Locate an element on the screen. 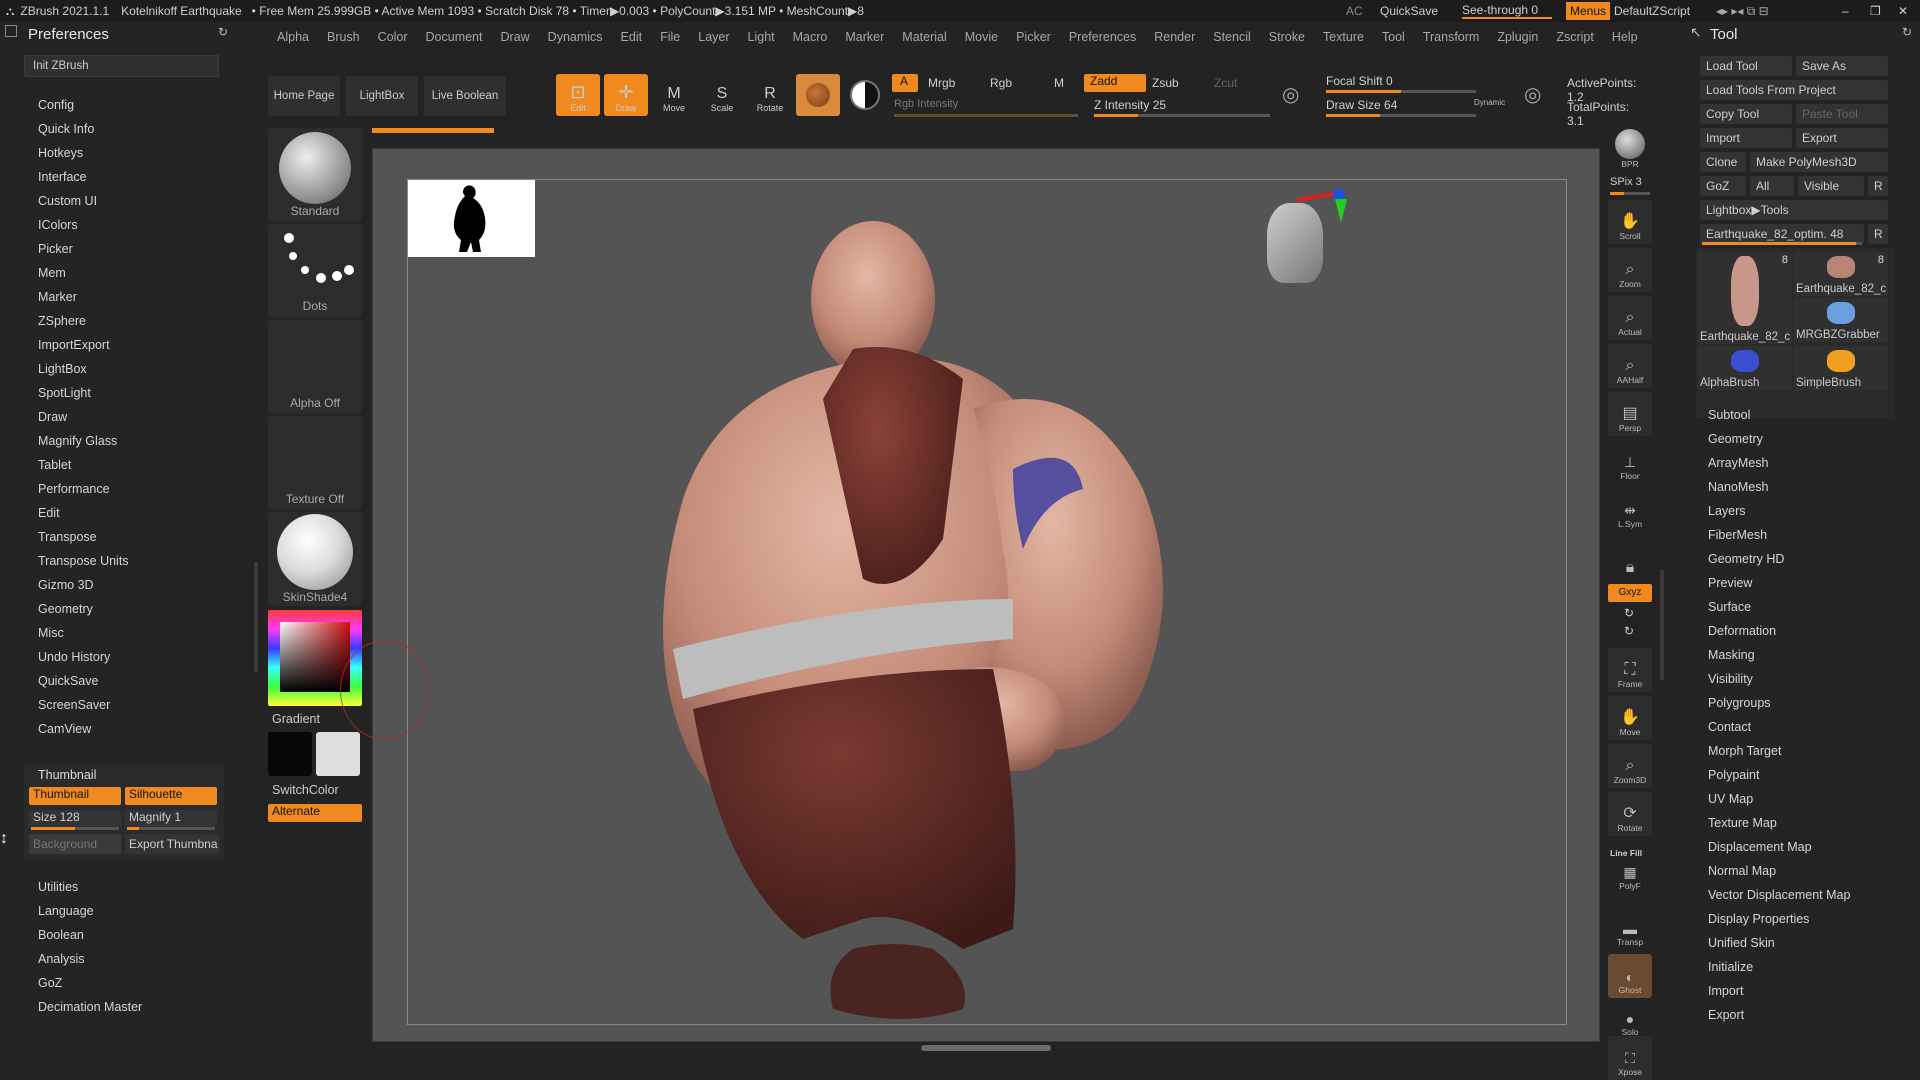 This screenshot has height=1080, width=1920. pref-item-transpose: Transpose is located at coordinates (67, 537).